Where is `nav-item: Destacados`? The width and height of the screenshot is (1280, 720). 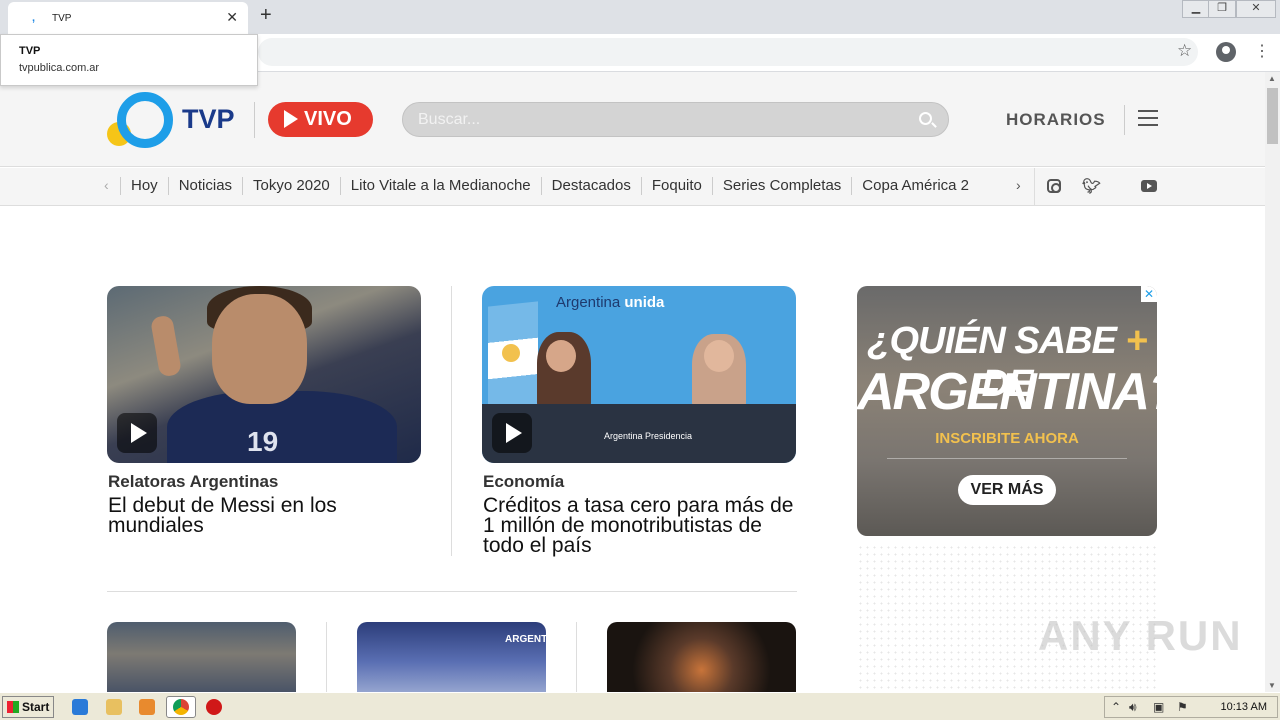 nav-item: Destacados is located at coordinates (590, 186).